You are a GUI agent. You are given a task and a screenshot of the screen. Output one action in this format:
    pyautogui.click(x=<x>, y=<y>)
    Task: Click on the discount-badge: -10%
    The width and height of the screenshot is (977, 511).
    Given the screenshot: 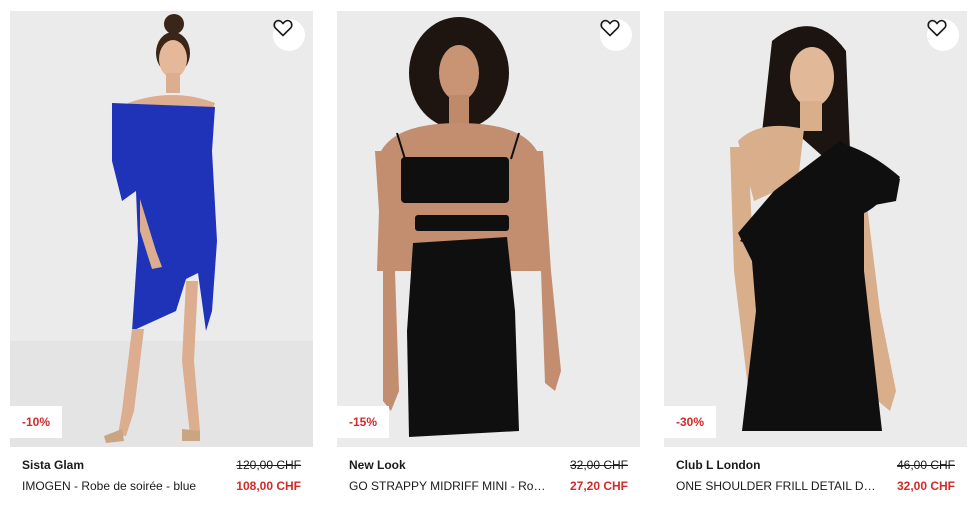 What is the action you would take?
    pyautogui.click(x=36, y=422)
    